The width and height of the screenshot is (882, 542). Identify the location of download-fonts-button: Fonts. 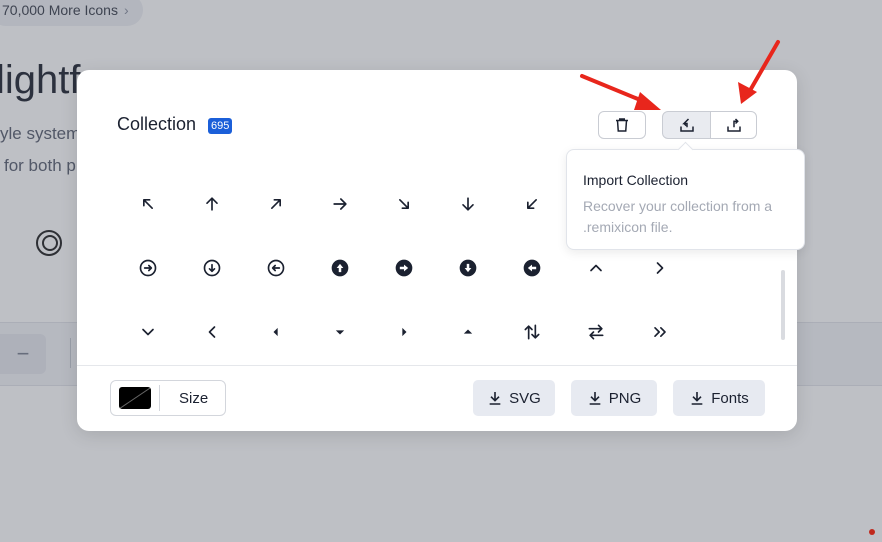
(719, 398).